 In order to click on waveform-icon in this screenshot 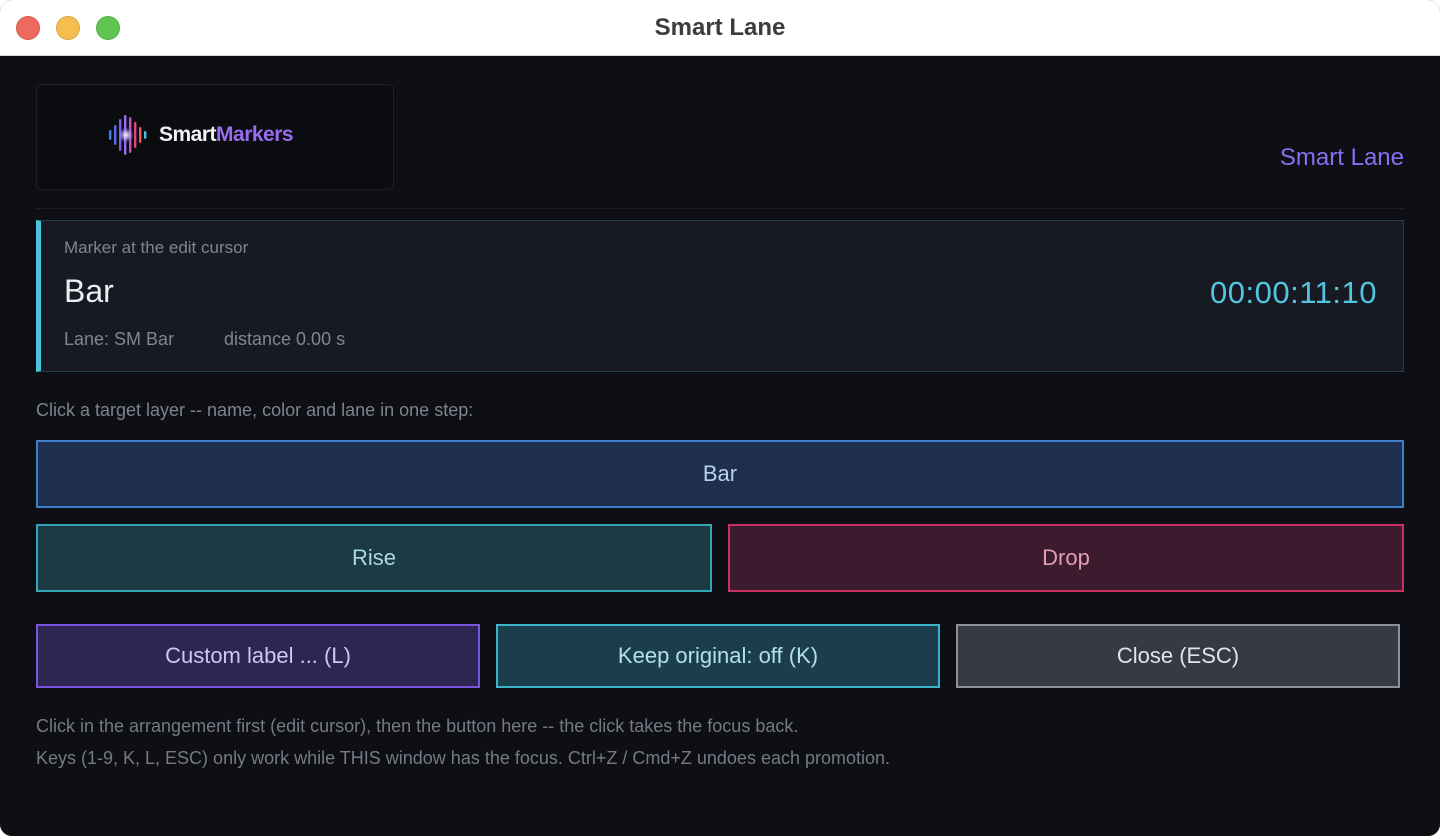, I will do `click(128, 135)`.